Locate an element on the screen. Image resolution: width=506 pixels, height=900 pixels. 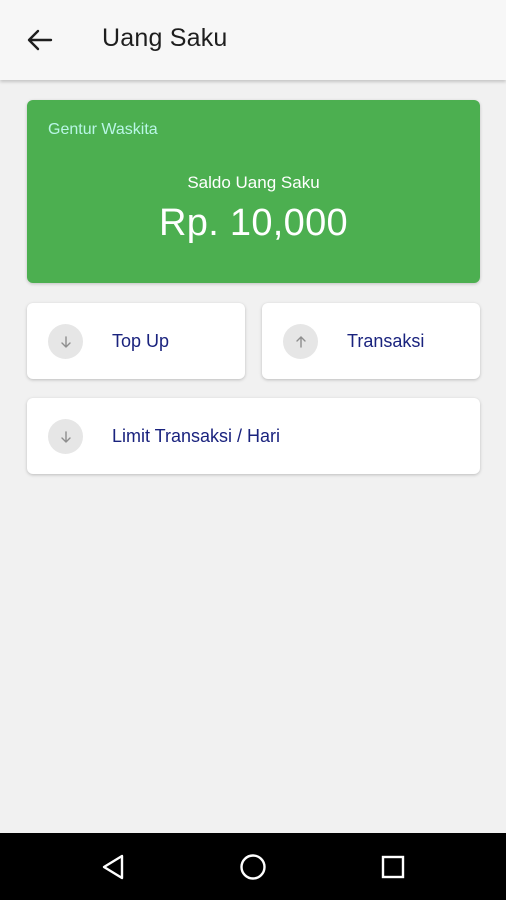
triangle-back-icon is located at coordinates (113, 867).